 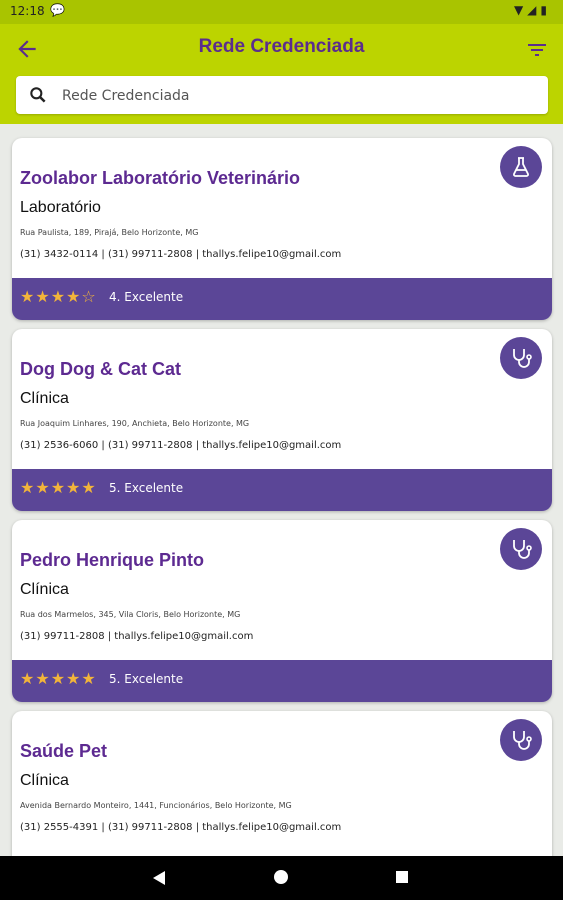 What do you see at coordinates (521, 167) in the screenshot?
I see `flask-icon` at bounding box center [521, 167].